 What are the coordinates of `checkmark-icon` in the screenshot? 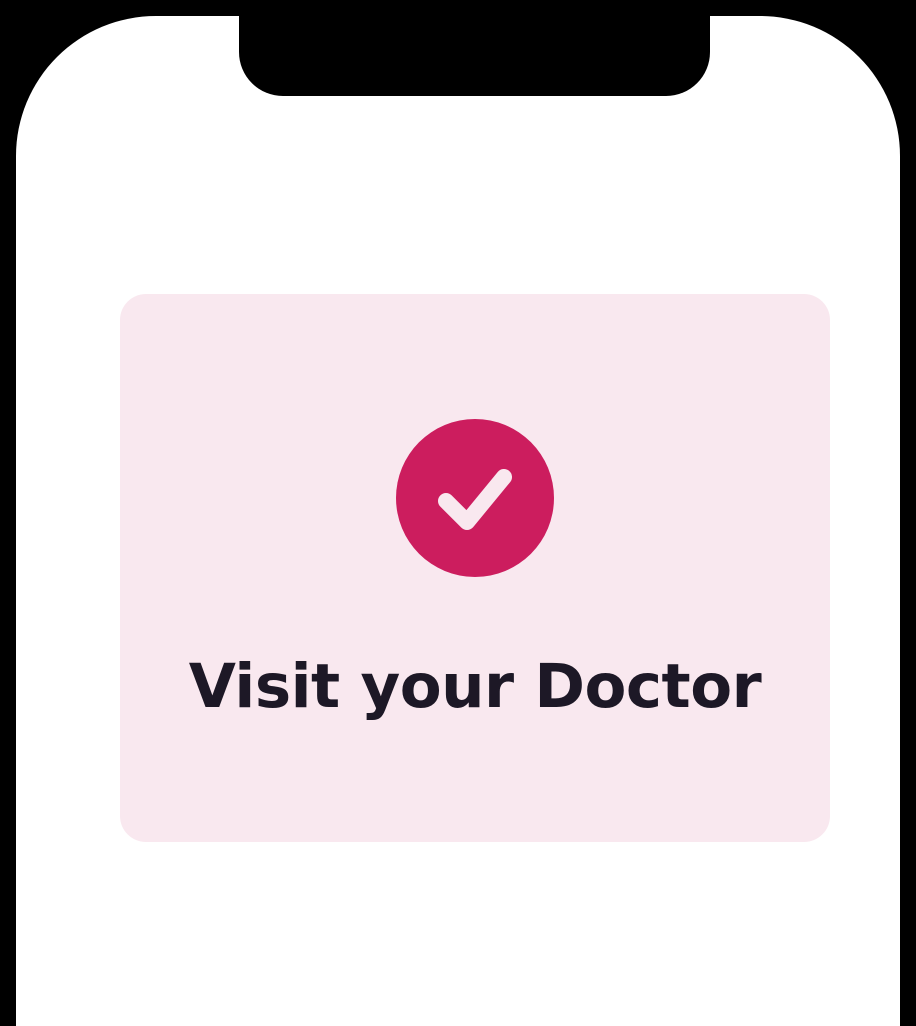 It's located at (475, 499).